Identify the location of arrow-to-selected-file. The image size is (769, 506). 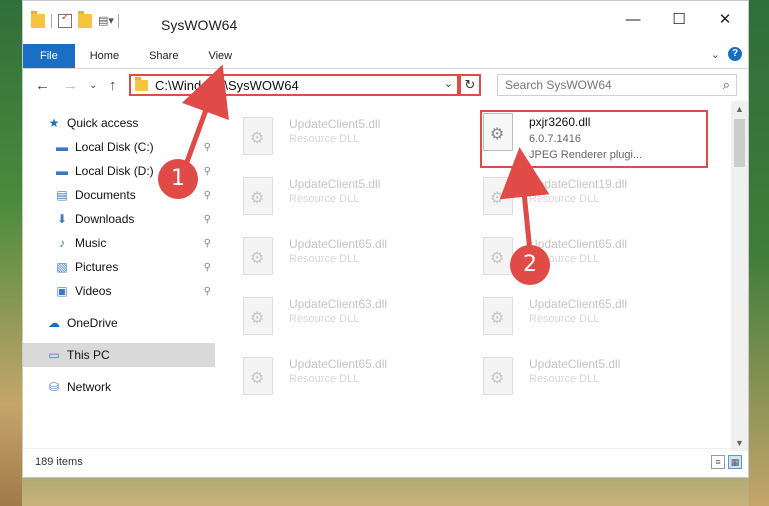
(524, 200).